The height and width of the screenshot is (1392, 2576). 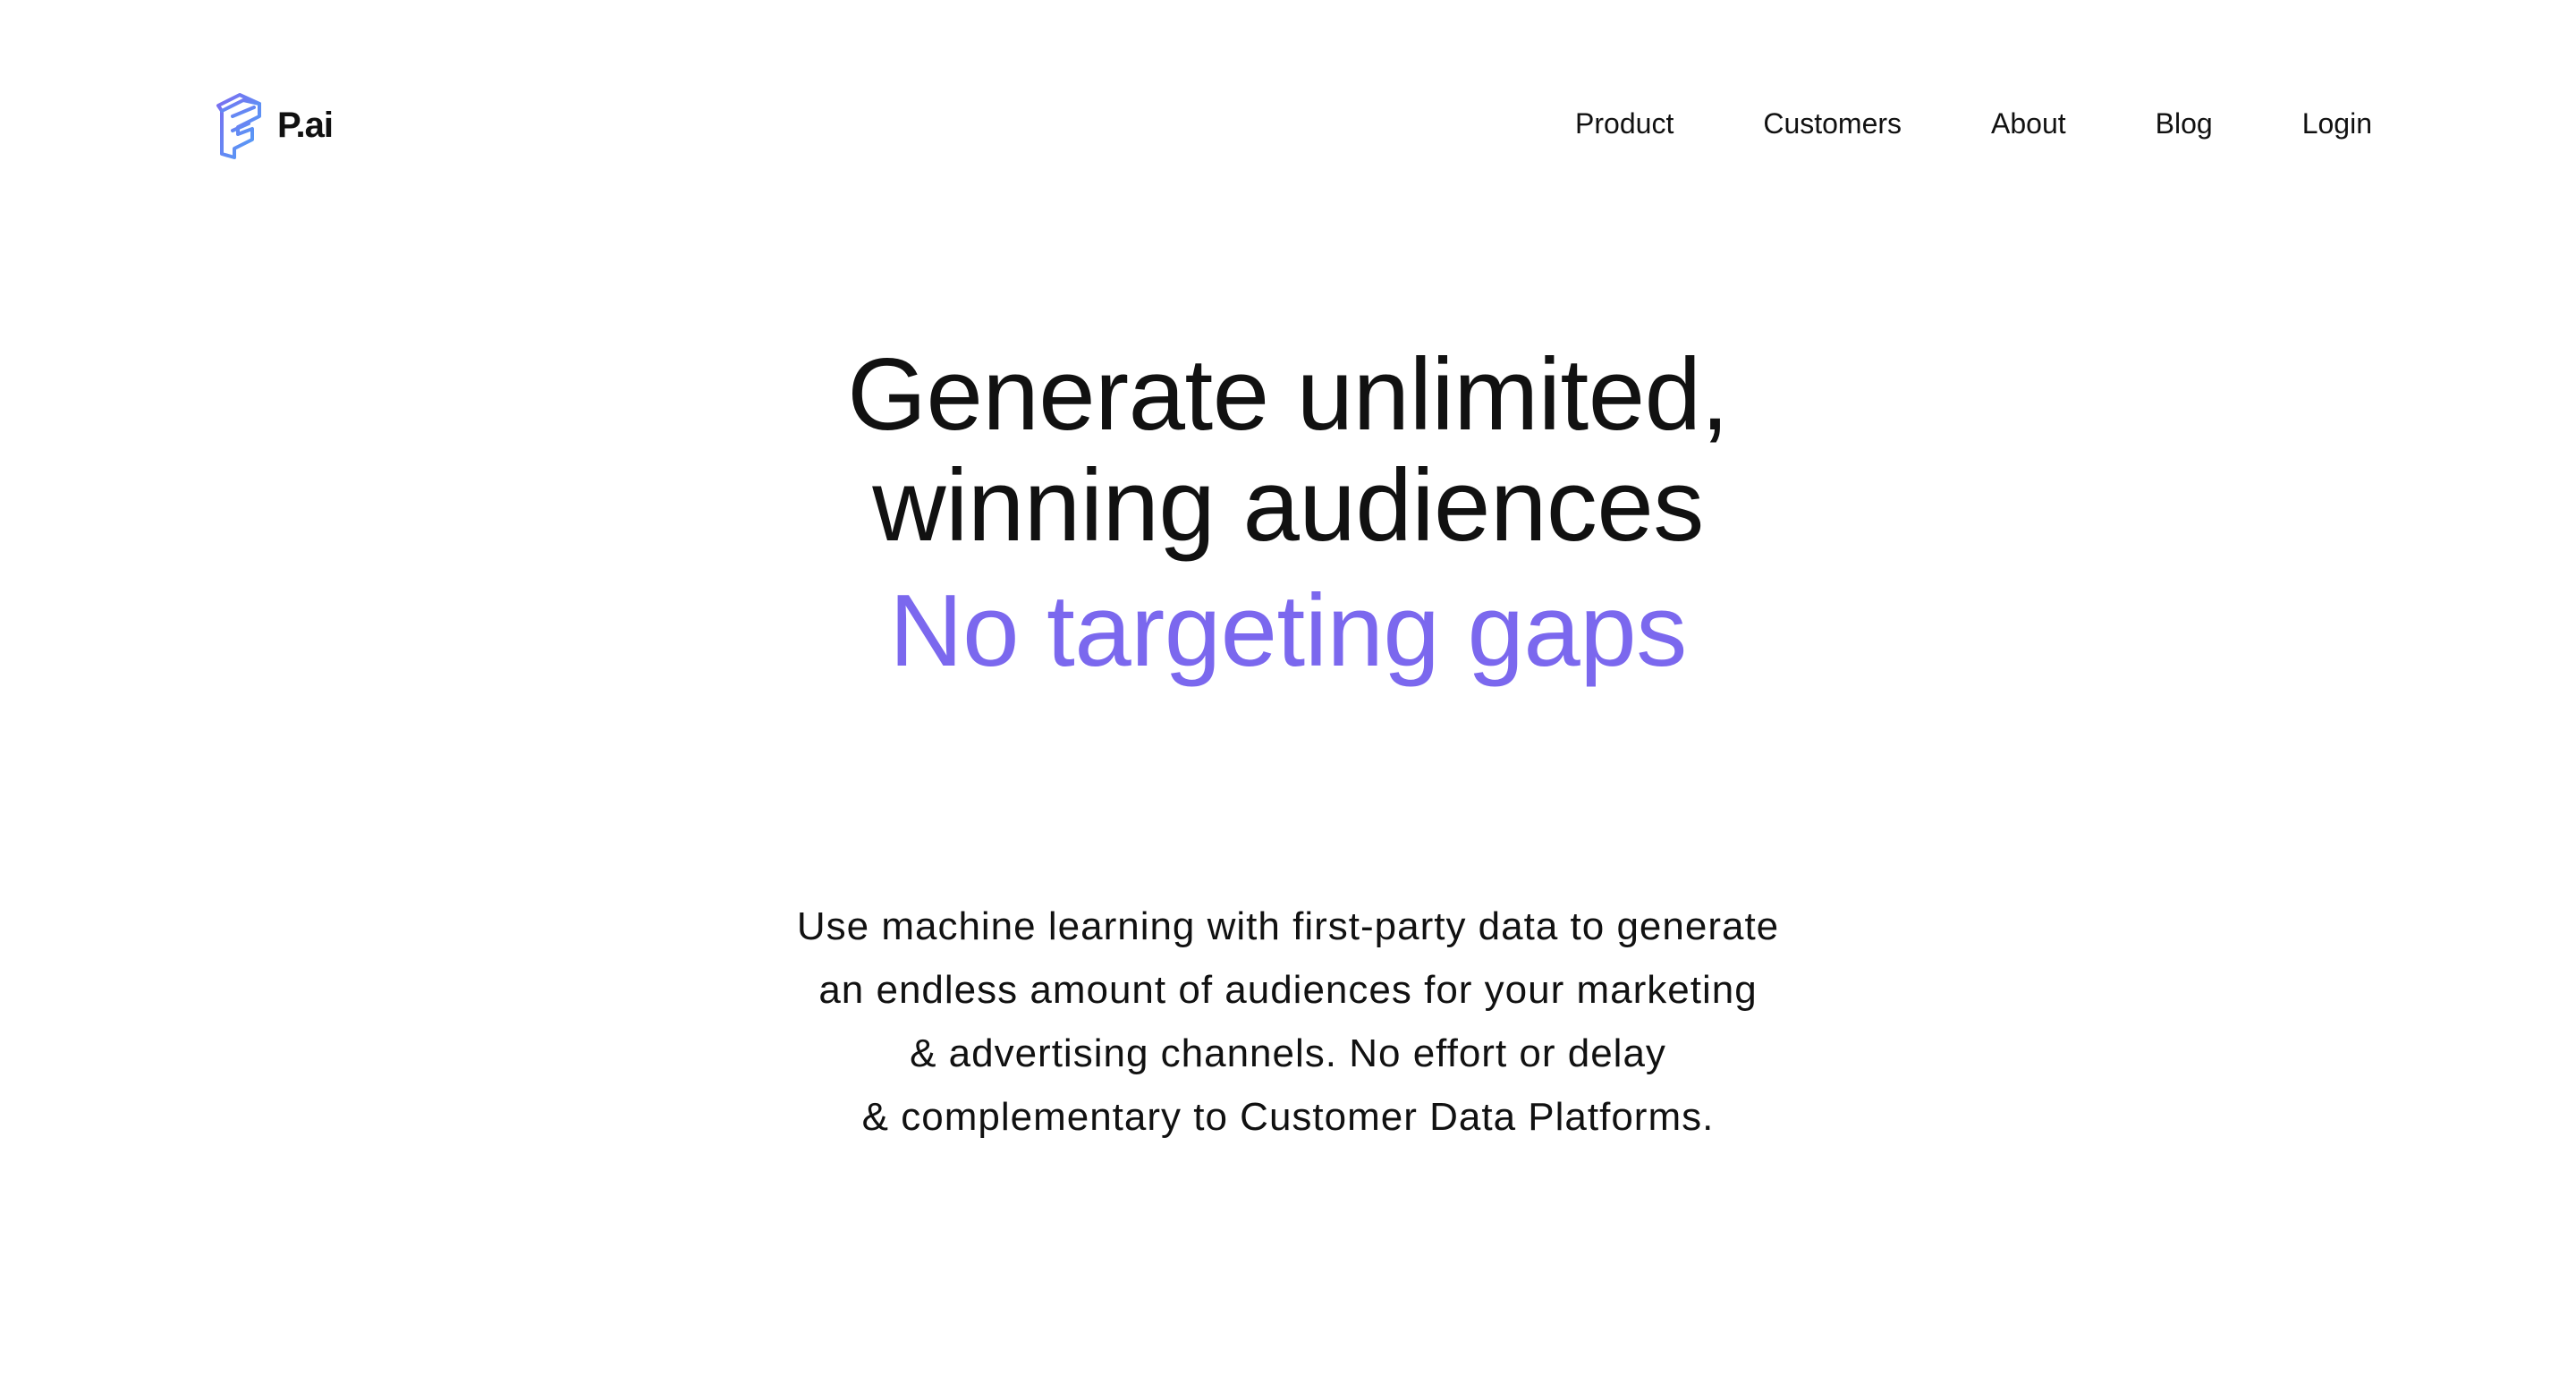 I want to click on hero-headline-line-2: winning audiences, so click(x=1288, y=506).